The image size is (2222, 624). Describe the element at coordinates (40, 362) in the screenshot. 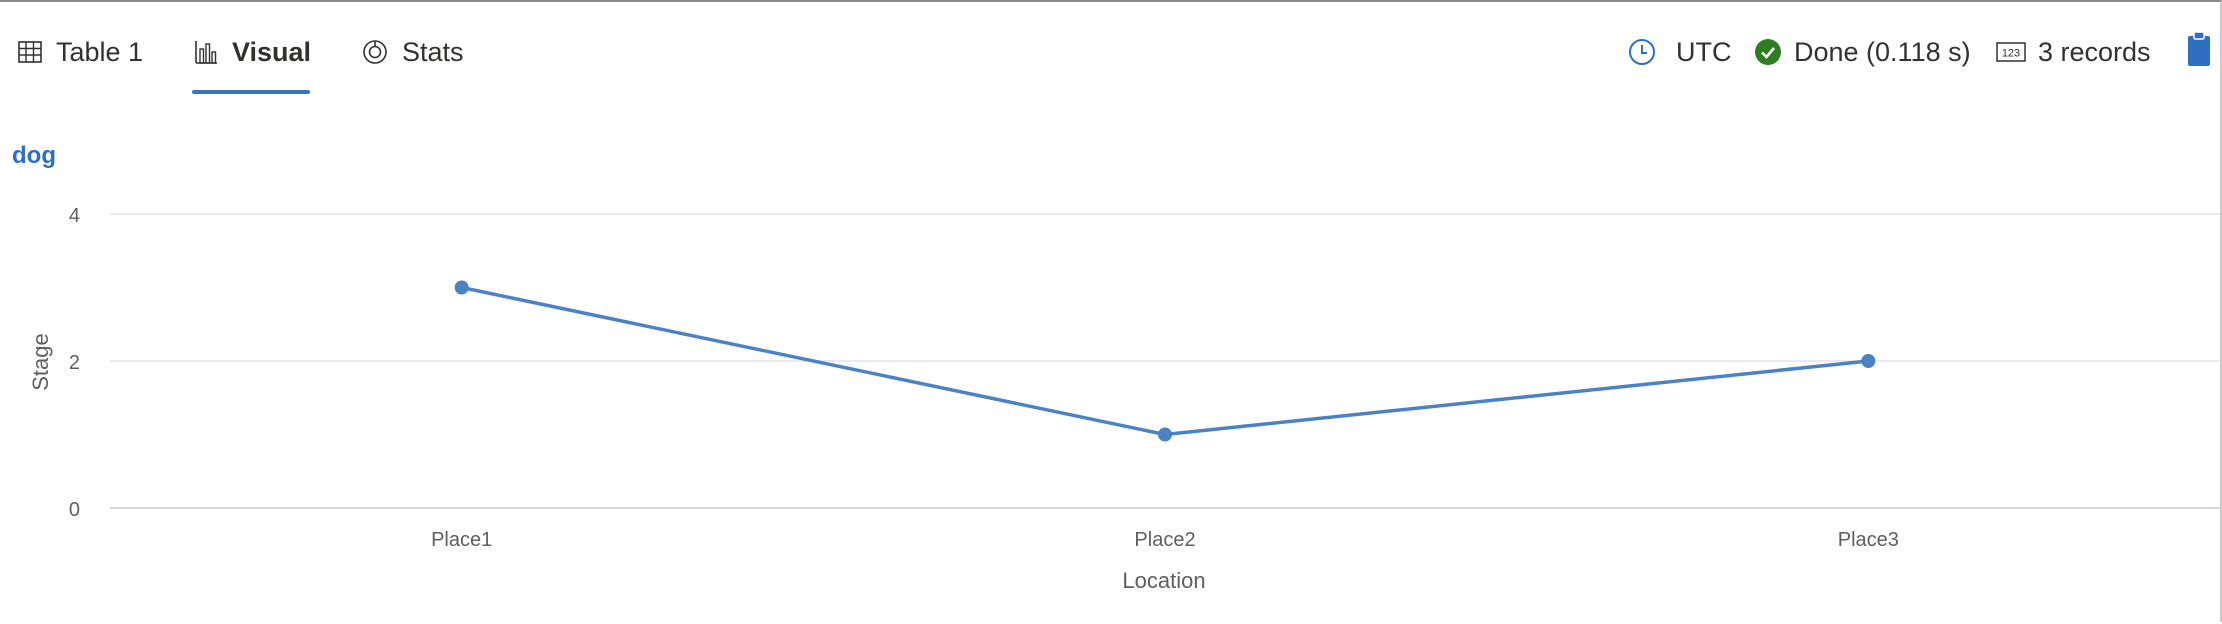

I see `y-axis-title: Stage` at that location.